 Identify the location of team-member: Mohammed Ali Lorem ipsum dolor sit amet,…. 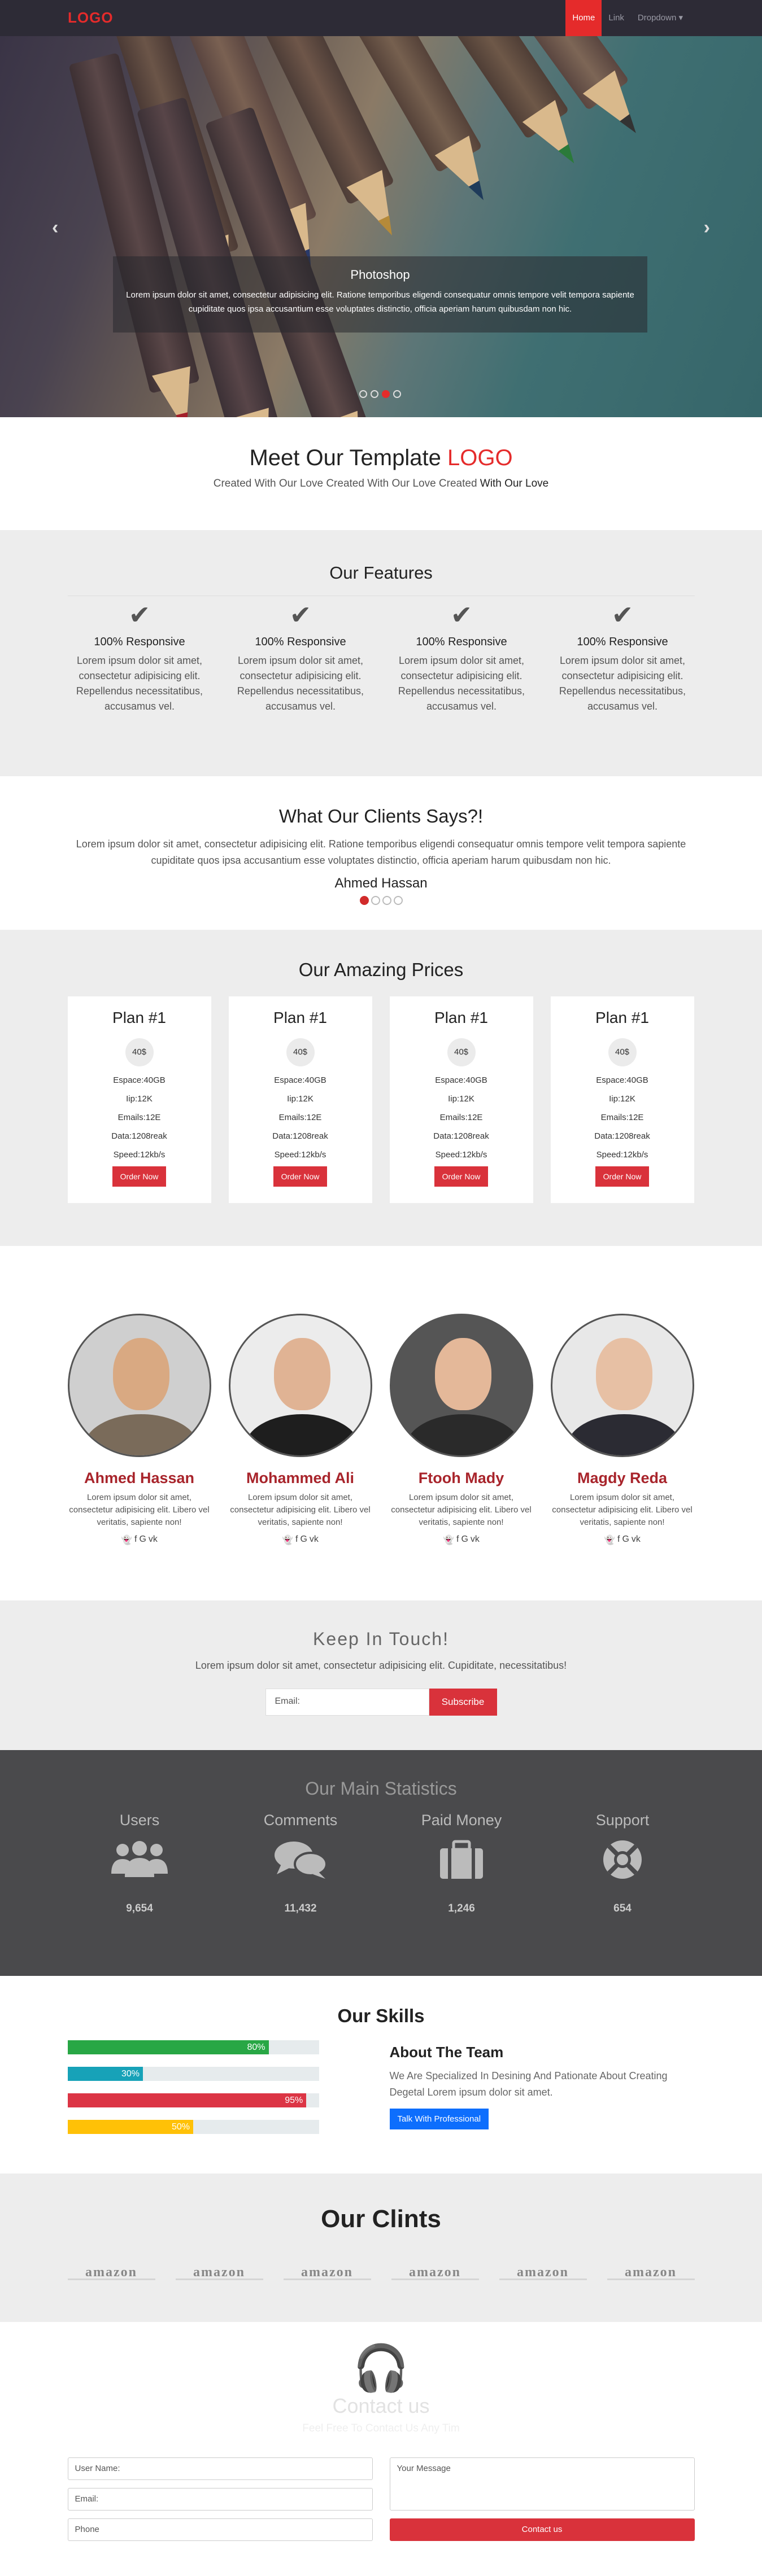
(300, 1430).